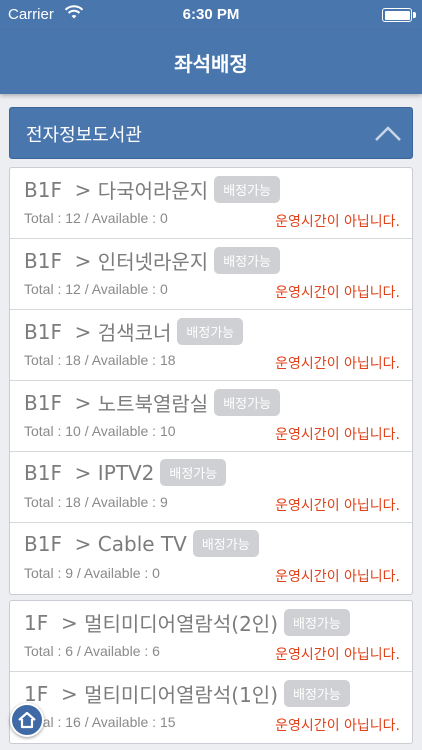 The width and height of the screenshot is (422, 750). I want to click on room-label: IPTV2, so click(126, 472).